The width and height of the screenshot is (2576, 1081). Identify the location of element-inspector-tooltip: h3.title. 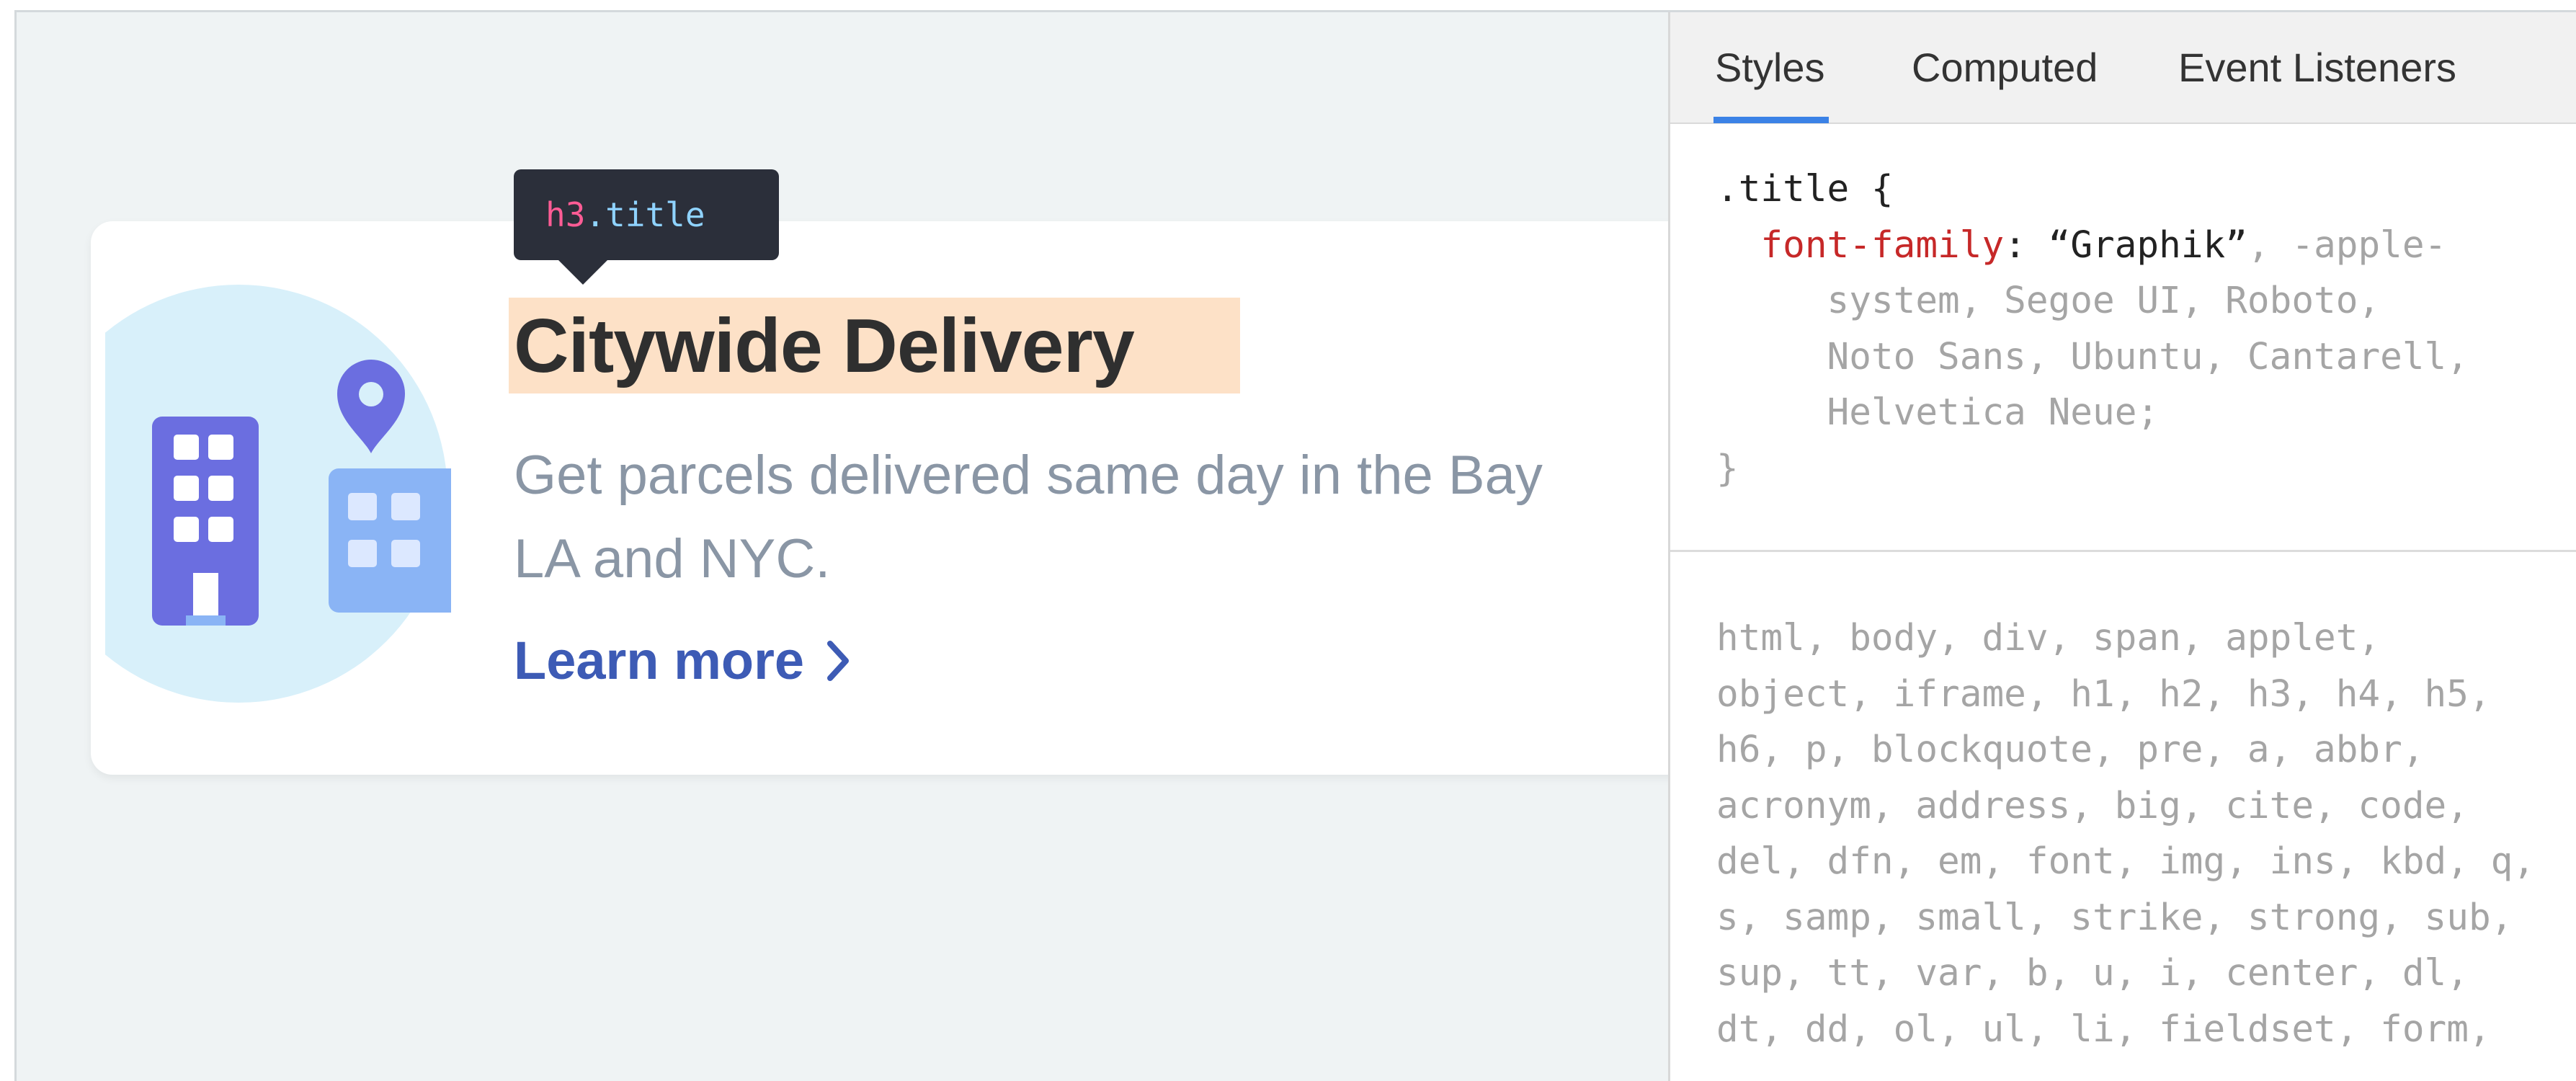
(646, 227).